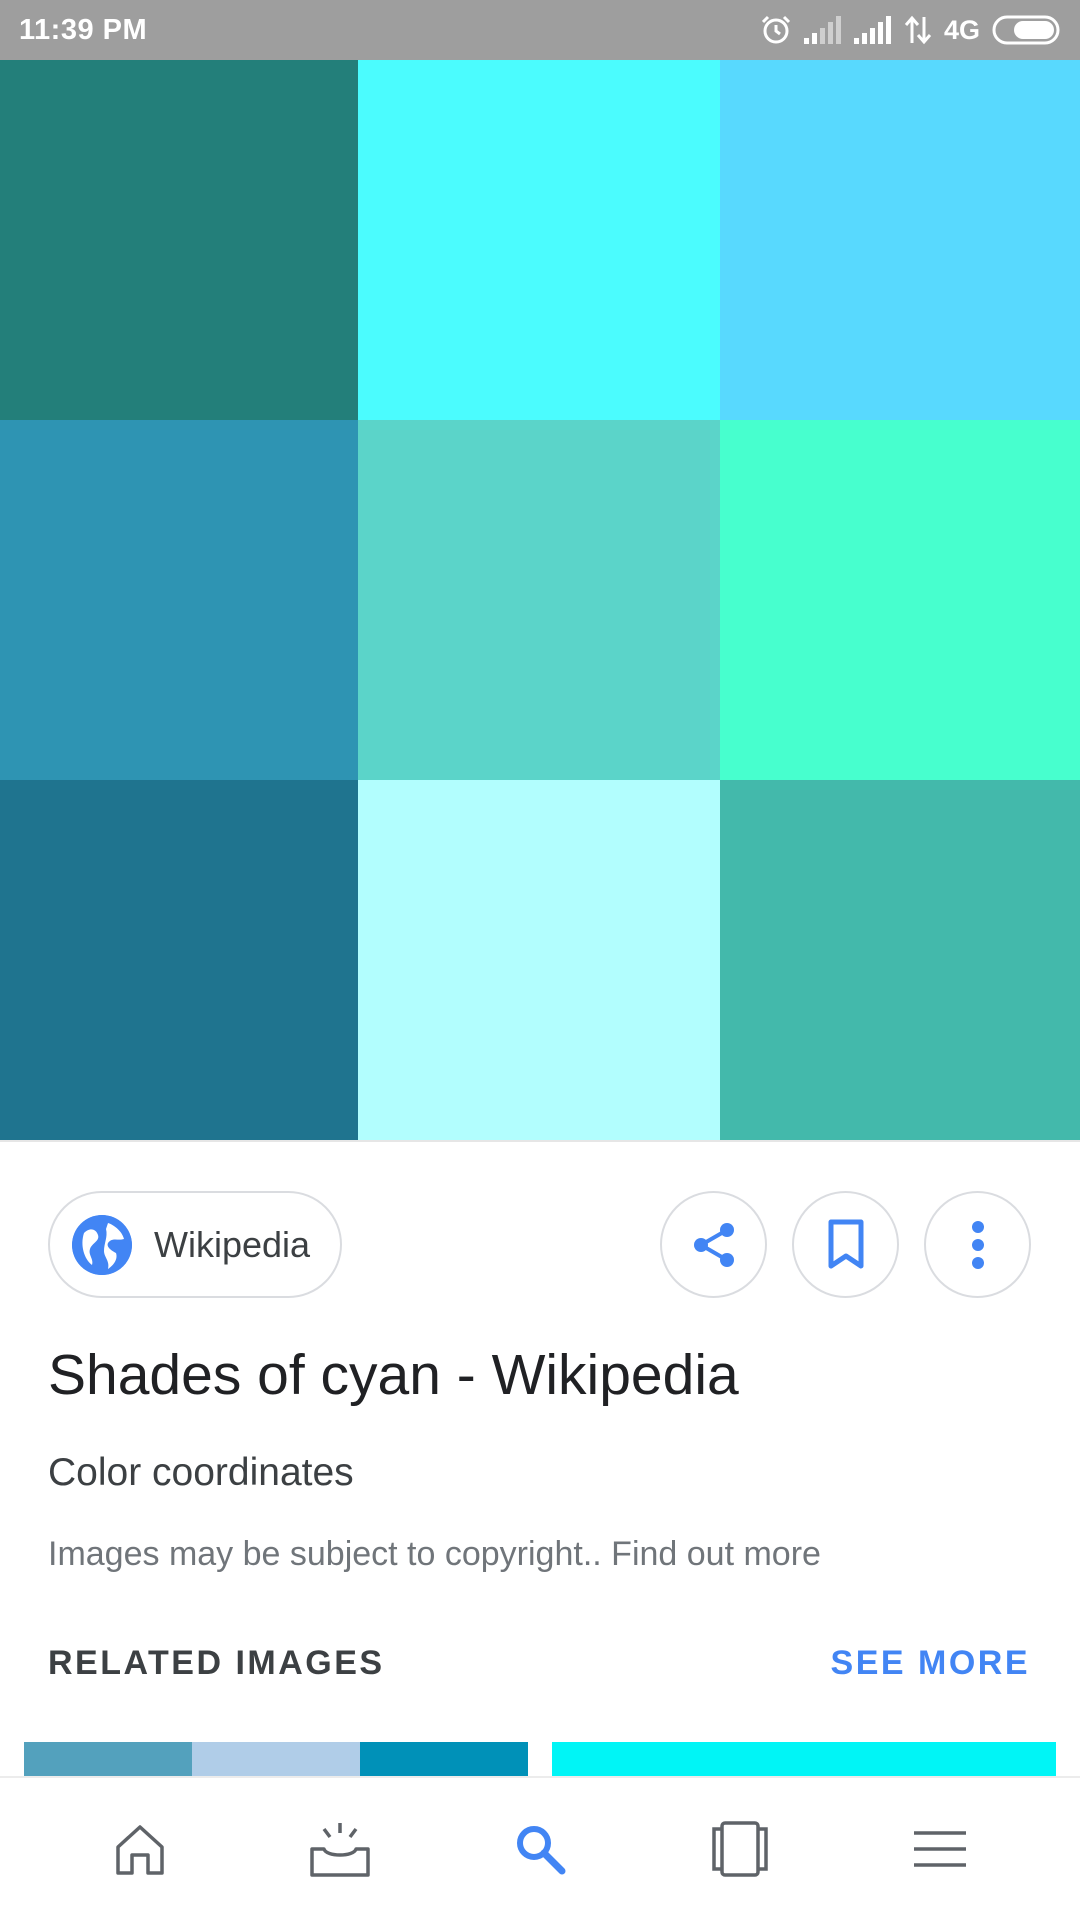 This screenshot has width=1080, height=1920. What do you see at coordinates (540, 30) in the screenshot?
I see `status-bar: 11:39 PM 4G` at bounding box center [540, 30].